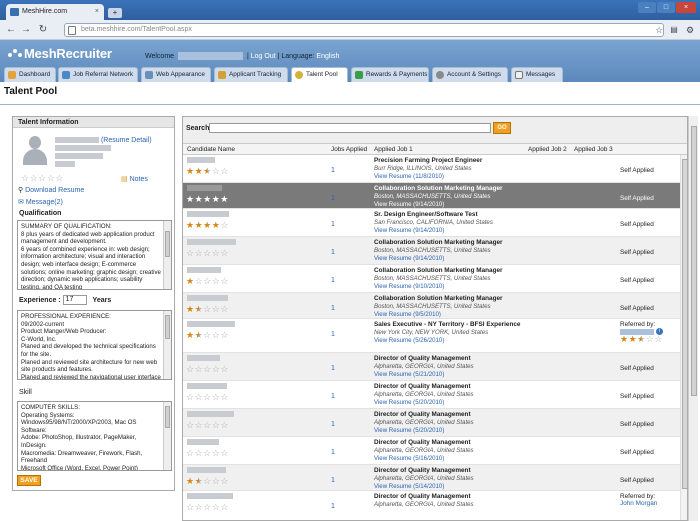 Image resolution: width=700 pixels, height=521 pixels. I want to click on list-scrollbar, so click(683, 337).